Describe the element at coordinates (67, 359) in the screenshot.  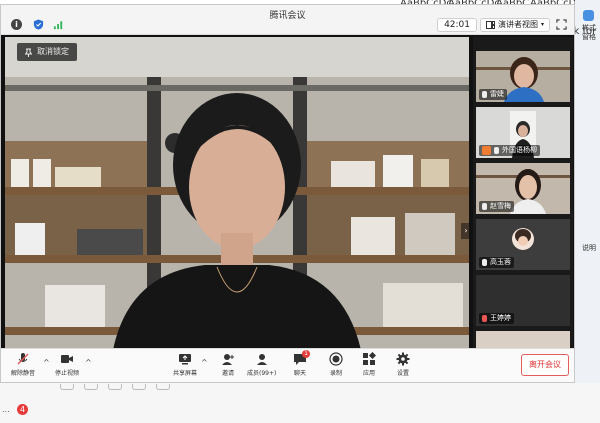
I see `camera-icon` at that location.